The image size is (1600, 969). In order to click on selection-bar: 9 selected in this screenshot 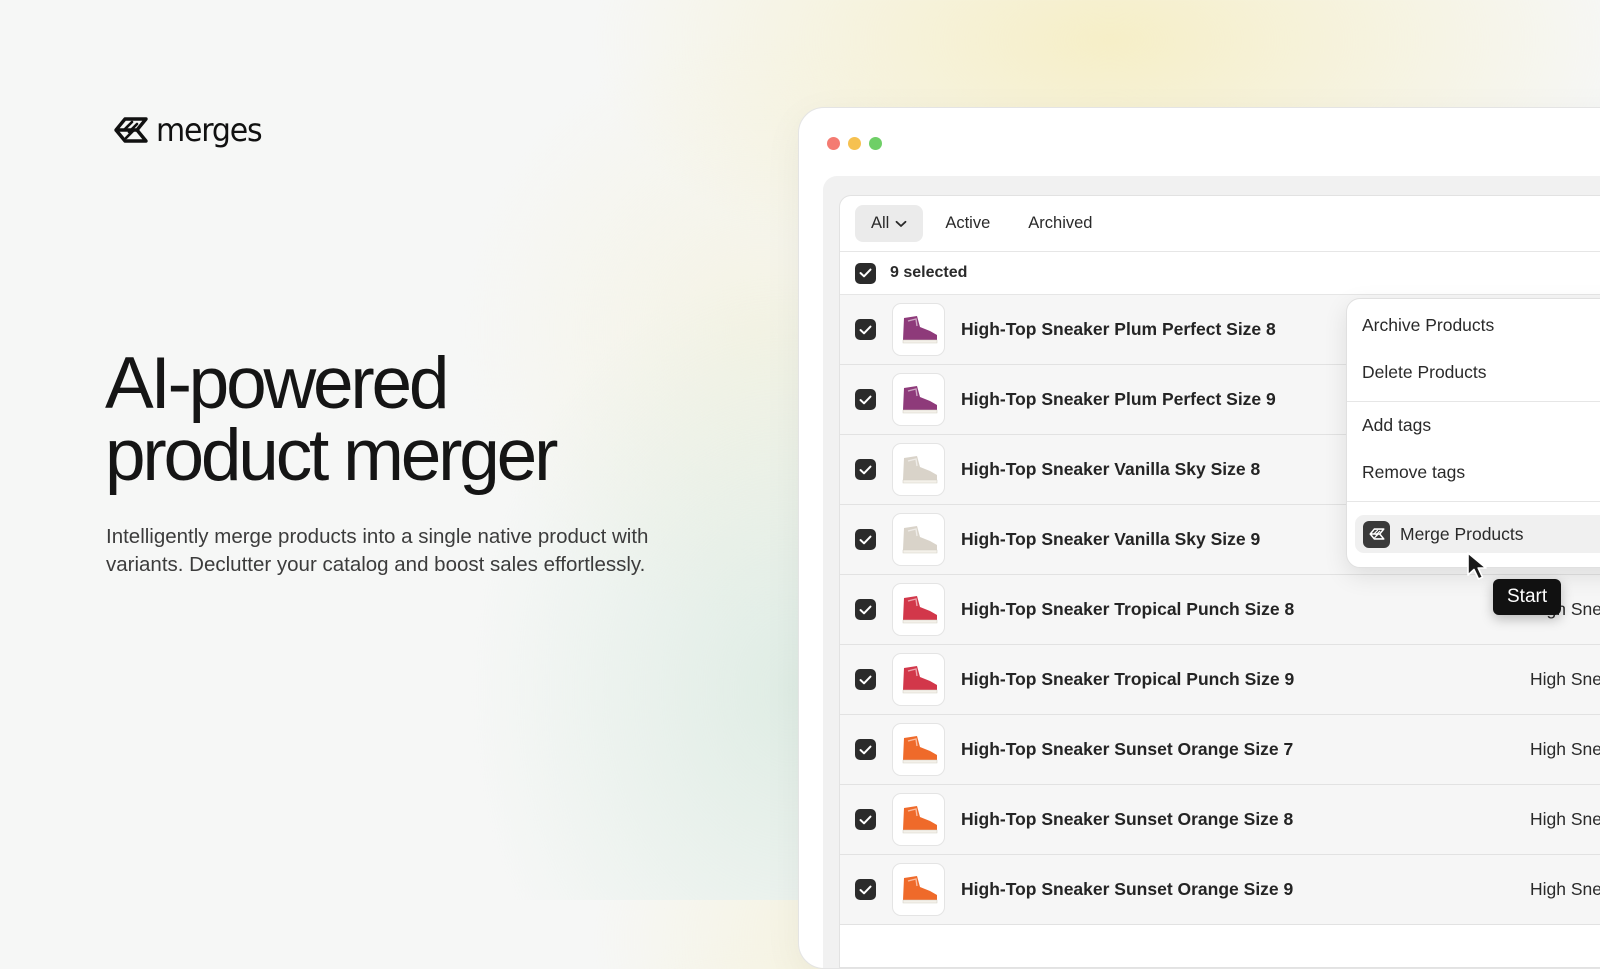, I will do `click(1220, 273)`.